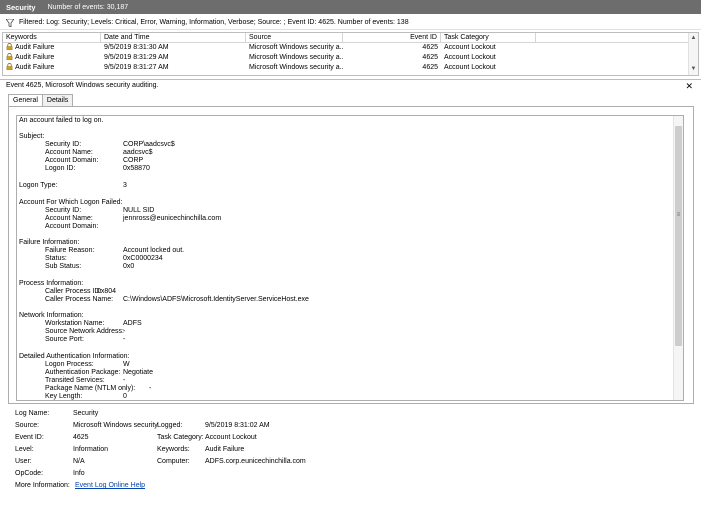 The width and height of the screenshot is (701, 520). Describe the element at coordinates (63, 144) in the screenshot. I see `field-label: Security ID:` at that location.